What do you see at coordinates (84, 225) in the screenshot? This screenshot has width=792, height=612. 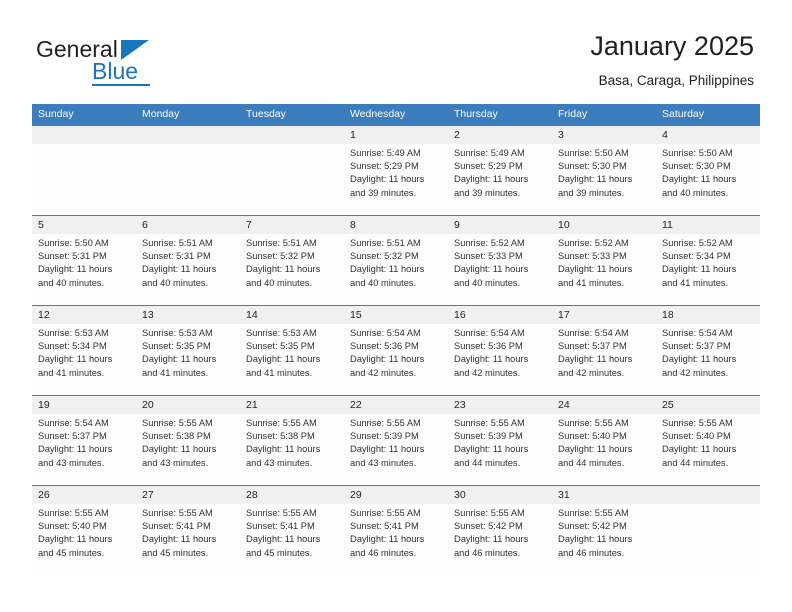 I see `day-number: 5` at bounding box center [84, 225].